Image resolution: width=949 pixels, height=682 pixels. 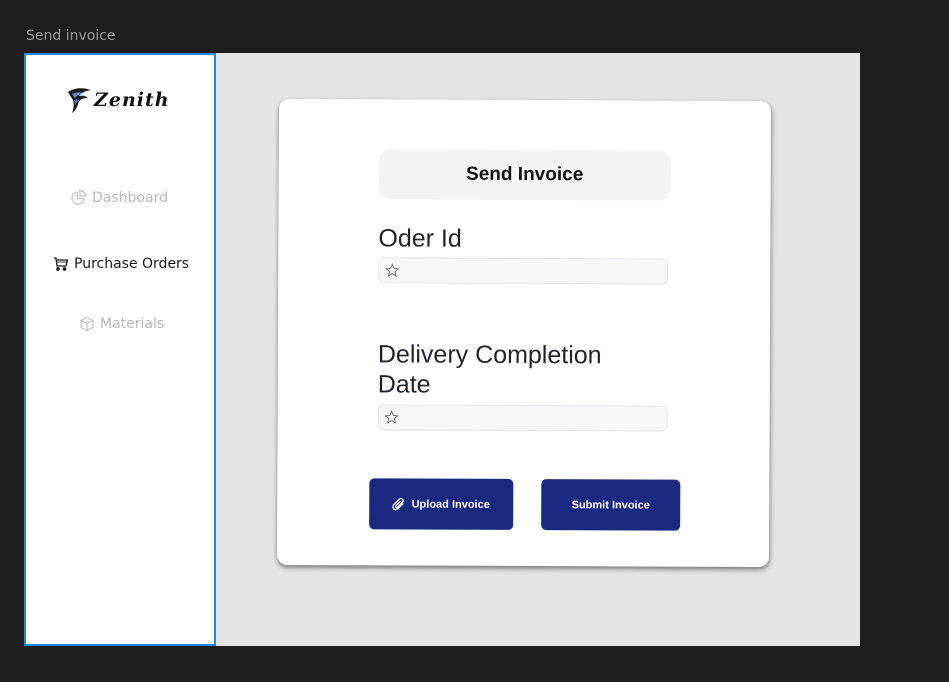 I want to click on order-id-input, so click(x=523, y=271).